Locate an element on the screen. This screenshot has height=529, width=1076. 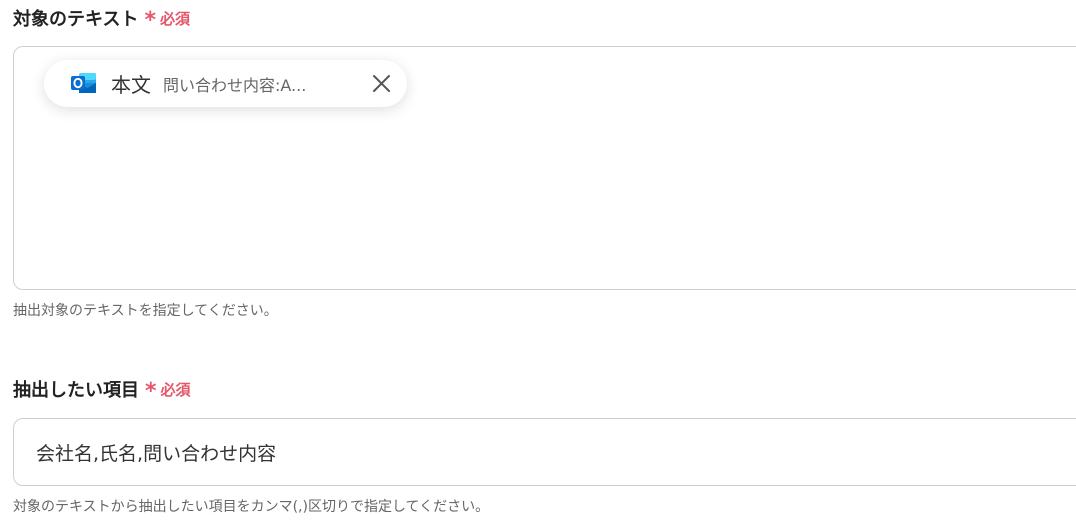
field-label-extract-items: 抽出したい項目 * 必須 is located at coordinates (102, 390).